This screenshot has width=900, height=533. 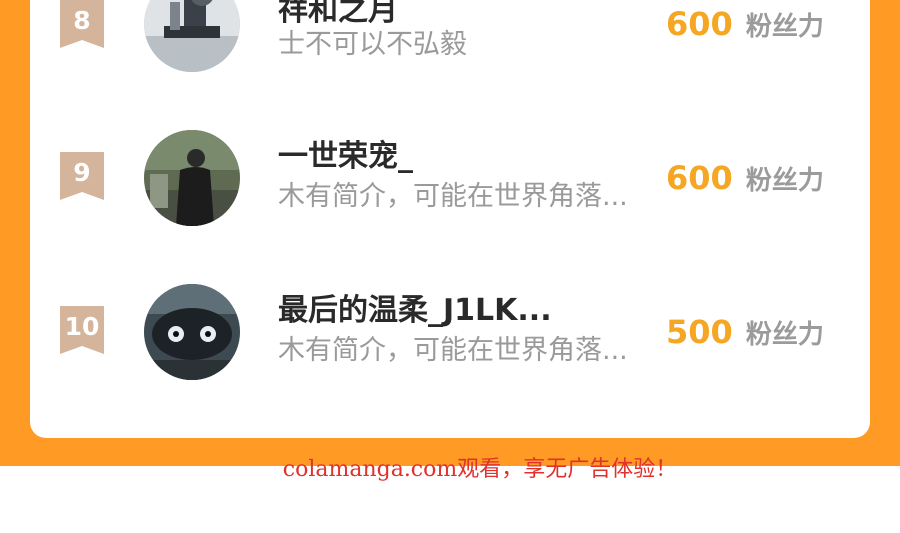 I want to click on person-in-black-photo-avatar-icon, so click(x=192, y=178).